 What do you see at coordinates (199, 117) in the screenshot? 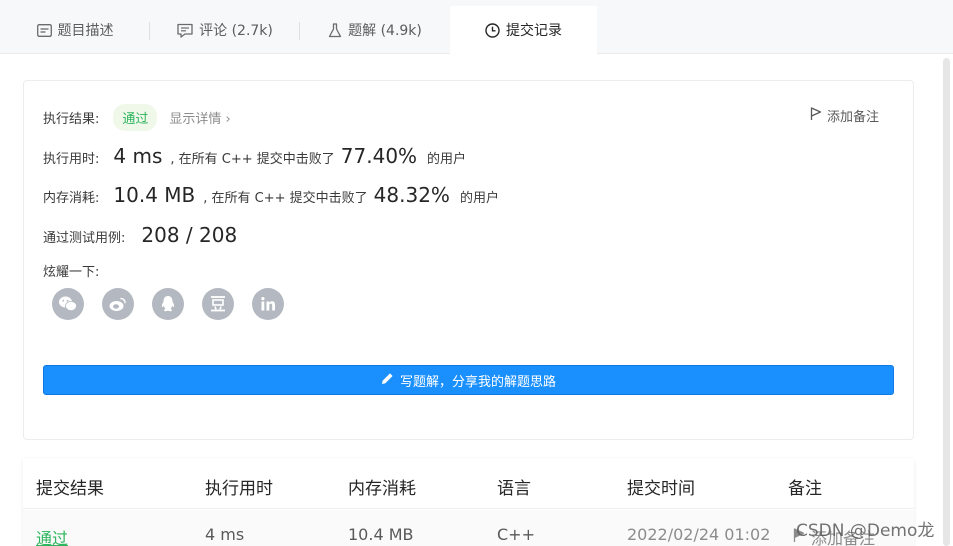
I see `show-details-link: 显示详情 ›` at bounding box center [199, 117].